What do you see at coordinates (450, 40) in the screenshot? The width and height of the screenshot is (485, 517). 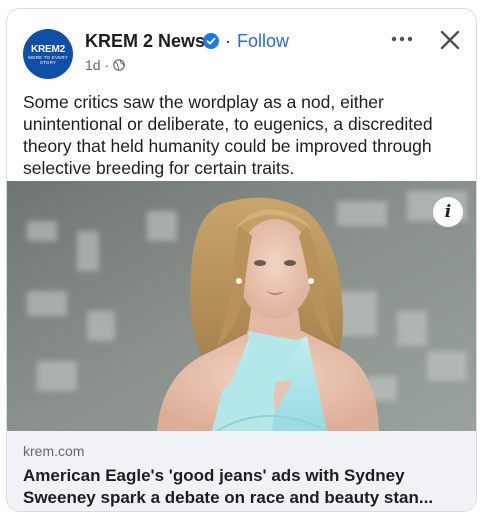 I see `close-icon` at bounding box center [450, 40].